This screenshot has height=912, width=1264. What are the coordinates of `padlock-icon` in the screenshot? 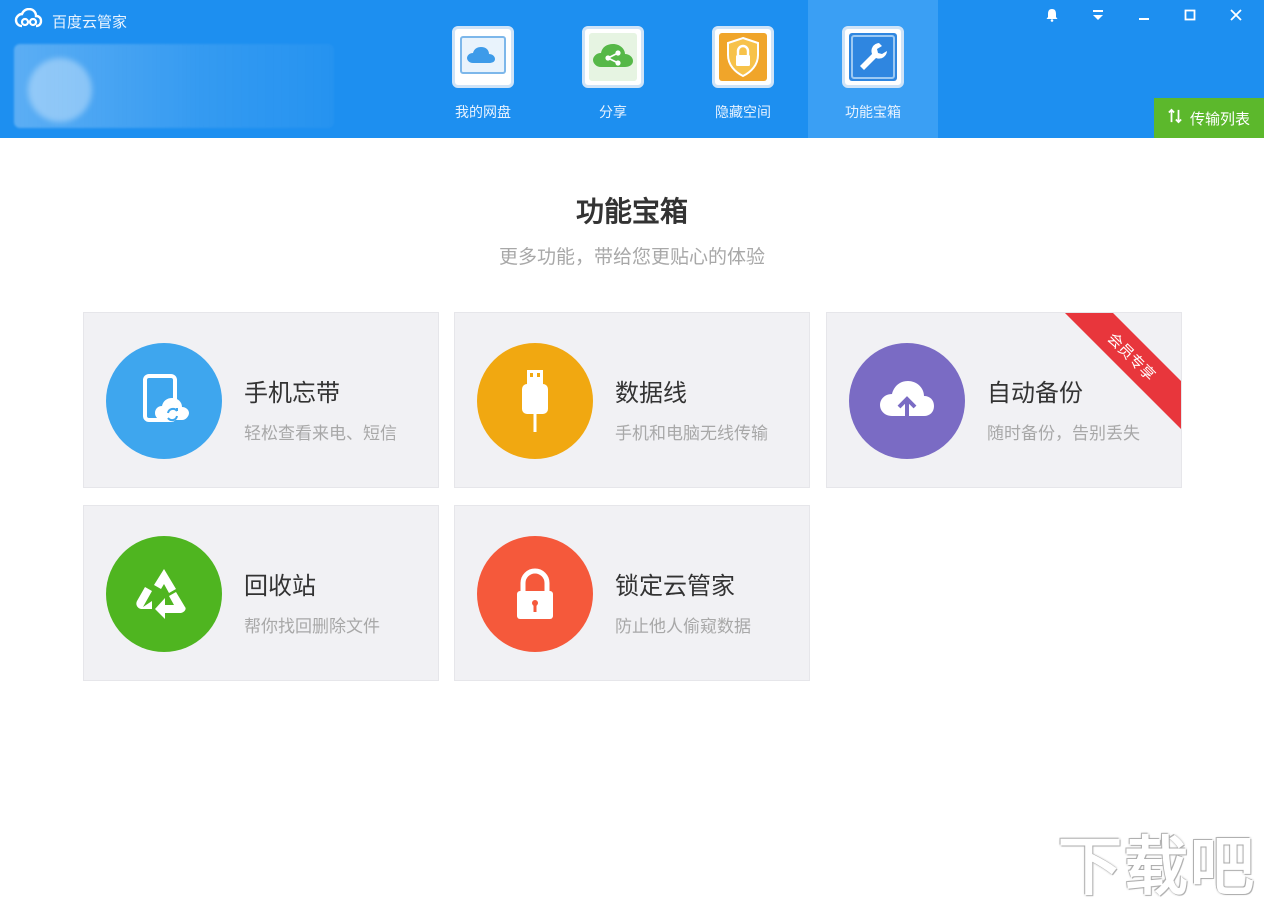 It's located at (535, 594).